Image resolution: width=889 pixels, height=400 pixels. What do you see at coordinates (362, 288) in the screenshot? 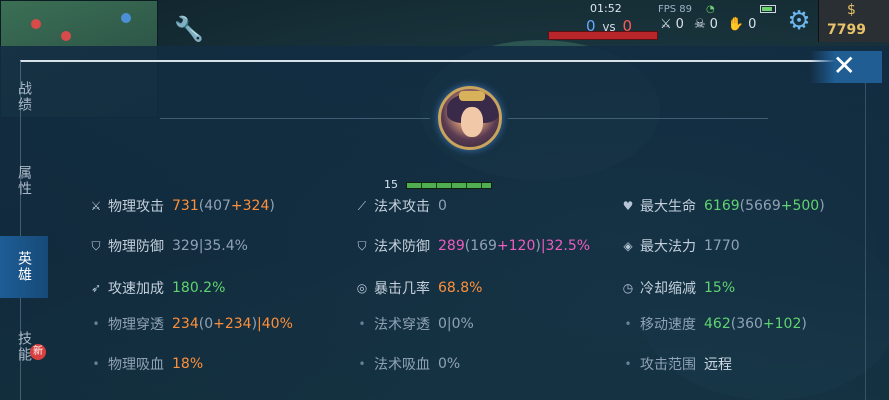
I see `crit-icon: ◎` at bounding box center [362, 288].